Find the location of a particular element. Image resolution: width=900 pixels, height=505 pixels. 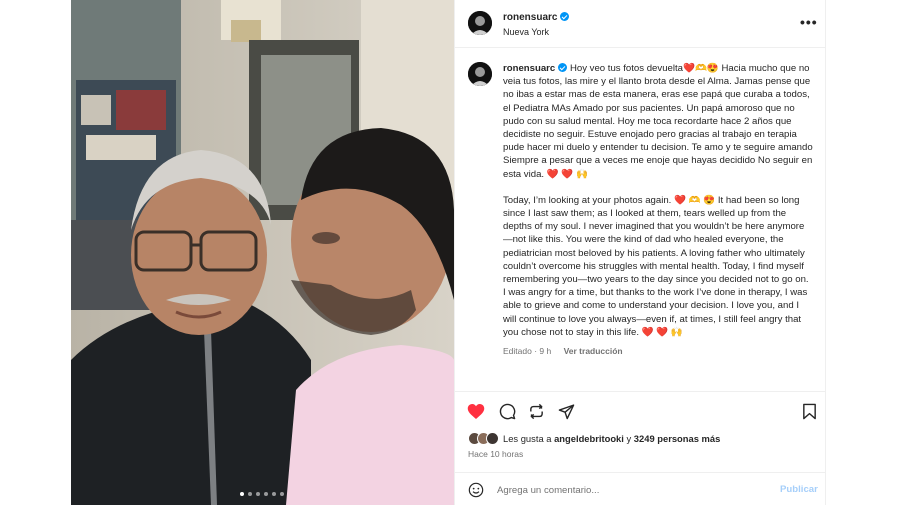

author-username: ronensuarc is located at coordinates (536, 17).